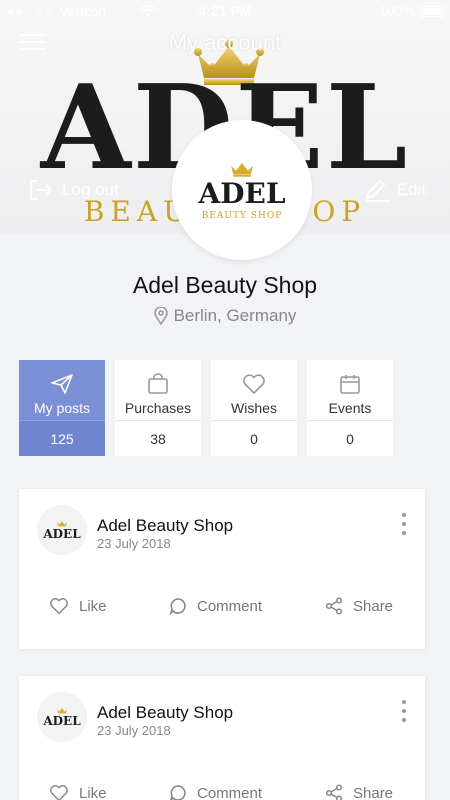 Image resolution: width=450 pixels, height=800 pixels. I want to click on calendar-icon, so click(350, 384).